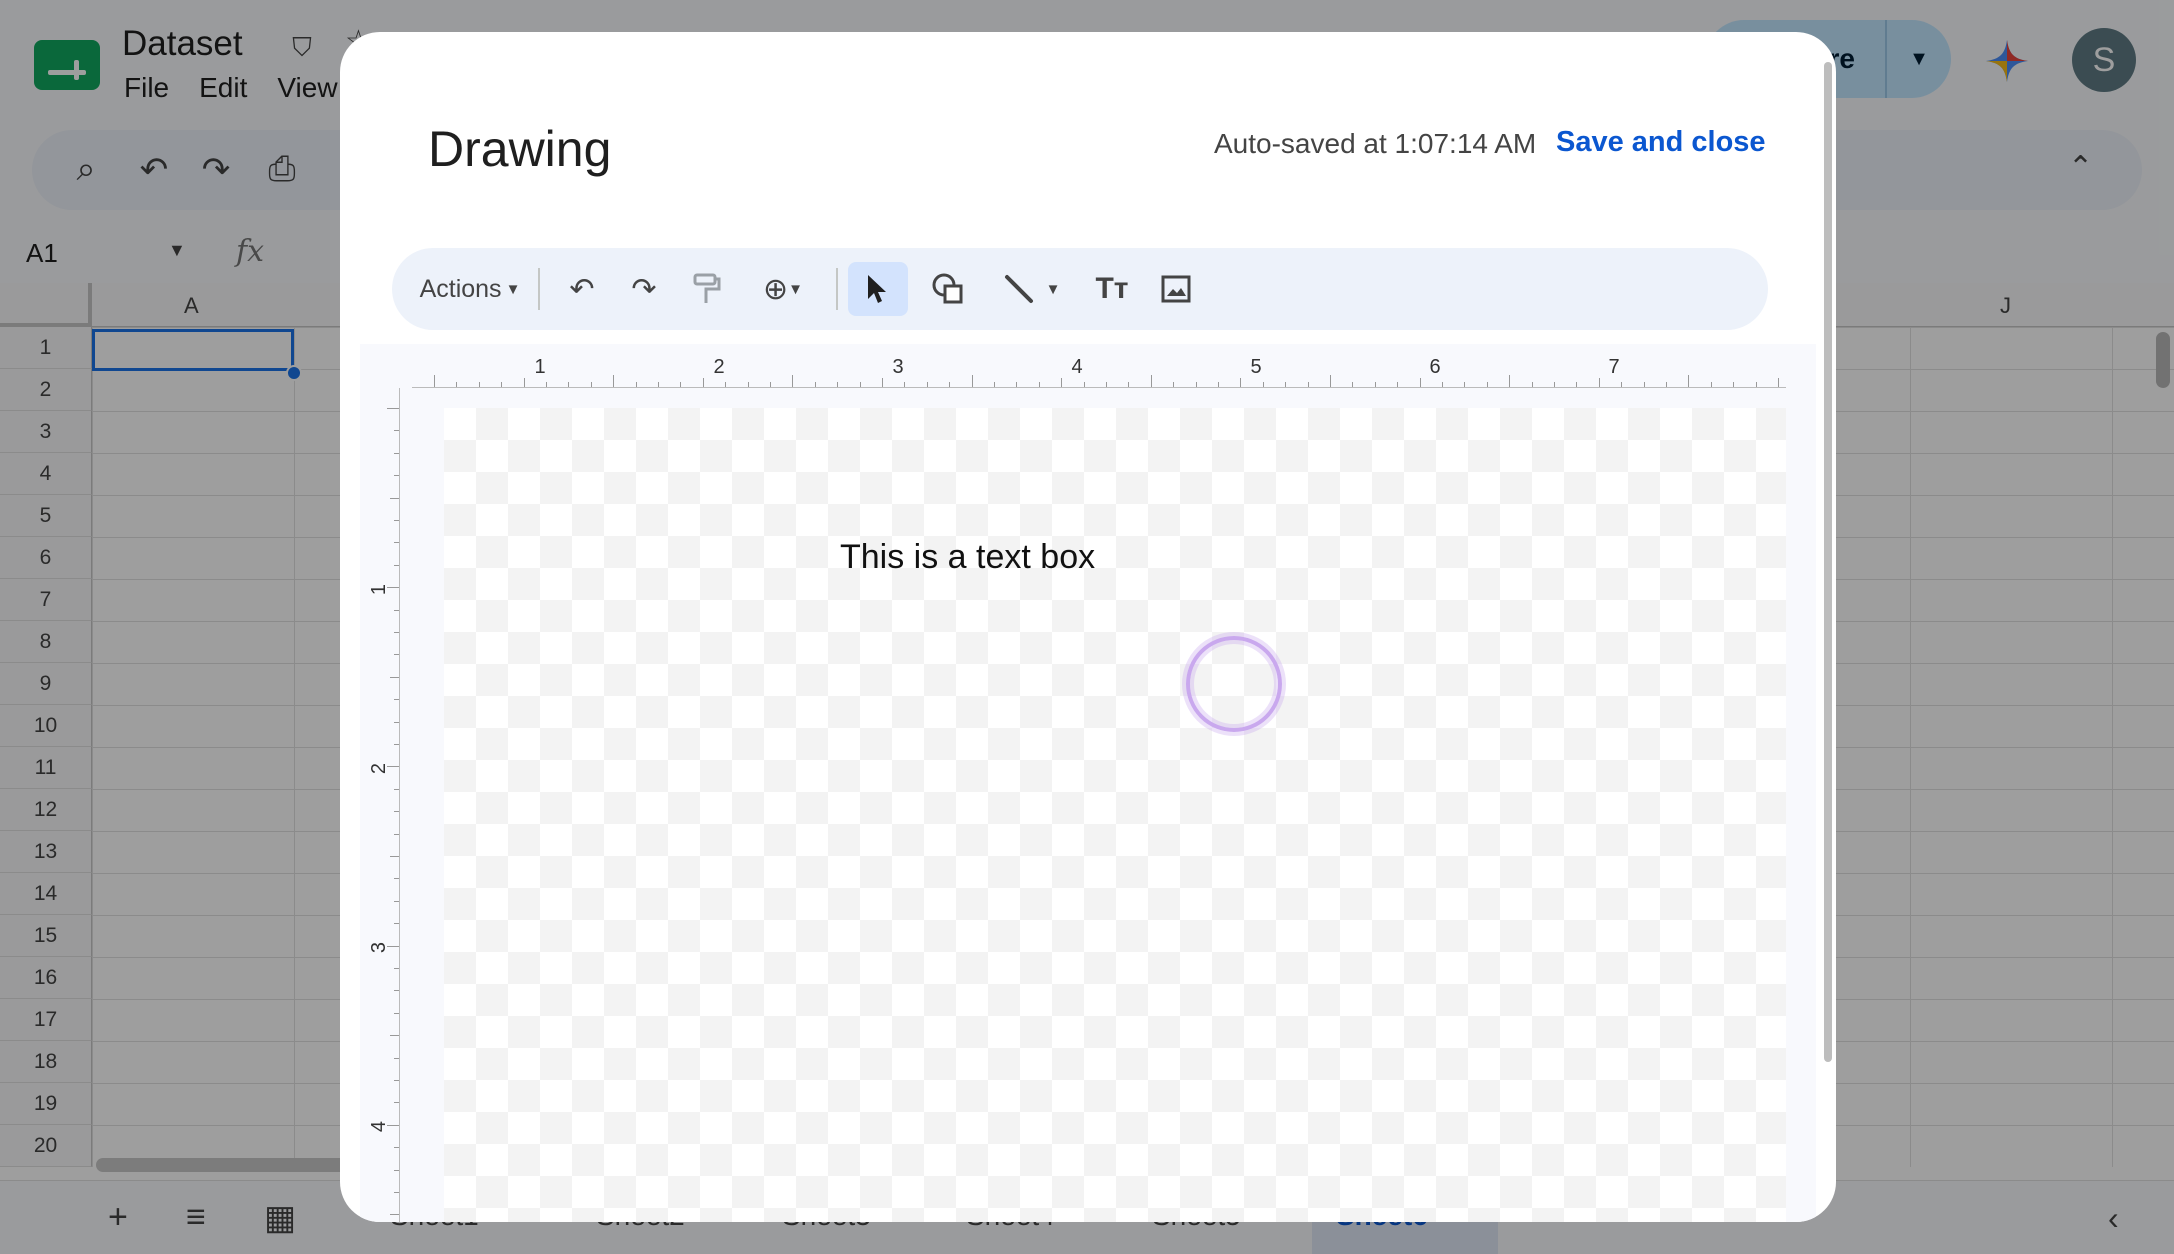 The width and height of the screenshot is (2174, 1254). What do you see at coordinates (1176, 289) in the screenshot?
I see `image-icon` at bounding box center [1176, 289].